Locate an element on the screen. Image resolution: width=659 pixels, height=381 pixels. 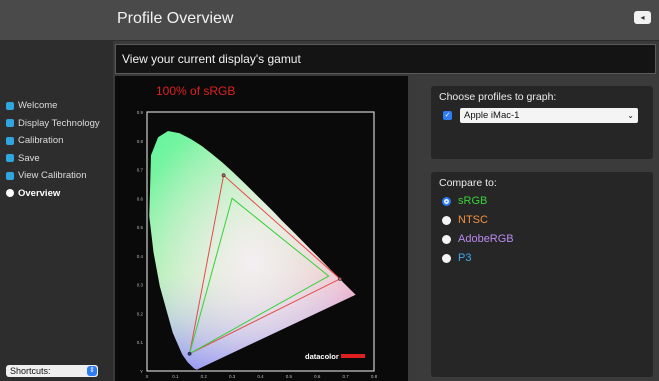
y-tick-label: 0.7 is located at coordinates (140, 170).